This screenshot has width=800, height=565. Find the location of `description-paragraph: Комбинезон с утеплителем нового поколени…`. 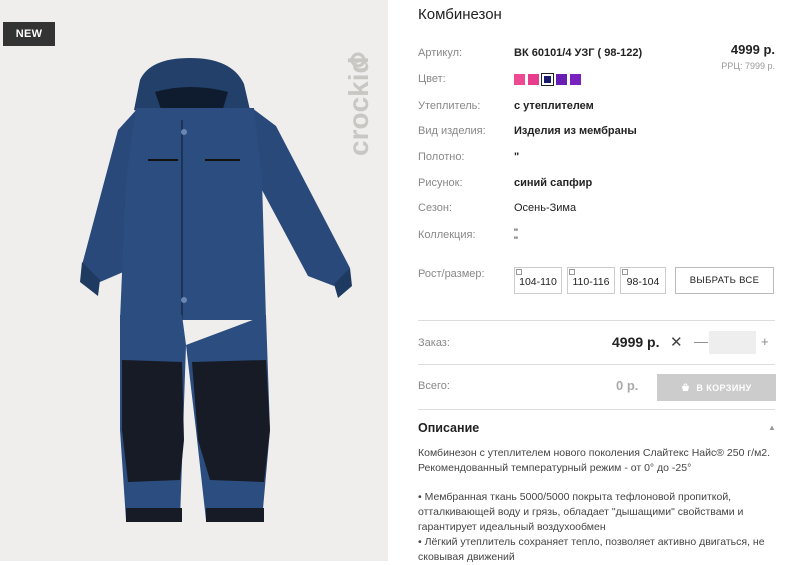

description-paragraph: Комбинезон с утеплителем нового поколени… is located at coordinates (594, 460).